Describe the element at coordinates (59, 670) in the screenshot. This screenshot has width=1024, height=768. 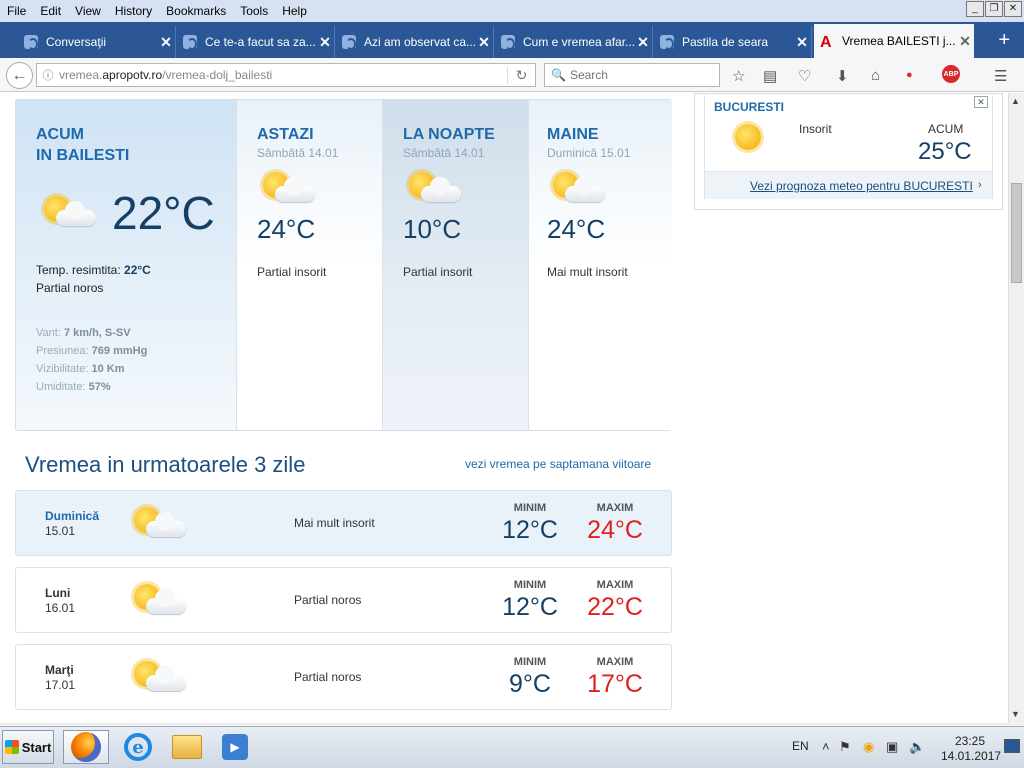
I see `day-name: Marţi` at that location.